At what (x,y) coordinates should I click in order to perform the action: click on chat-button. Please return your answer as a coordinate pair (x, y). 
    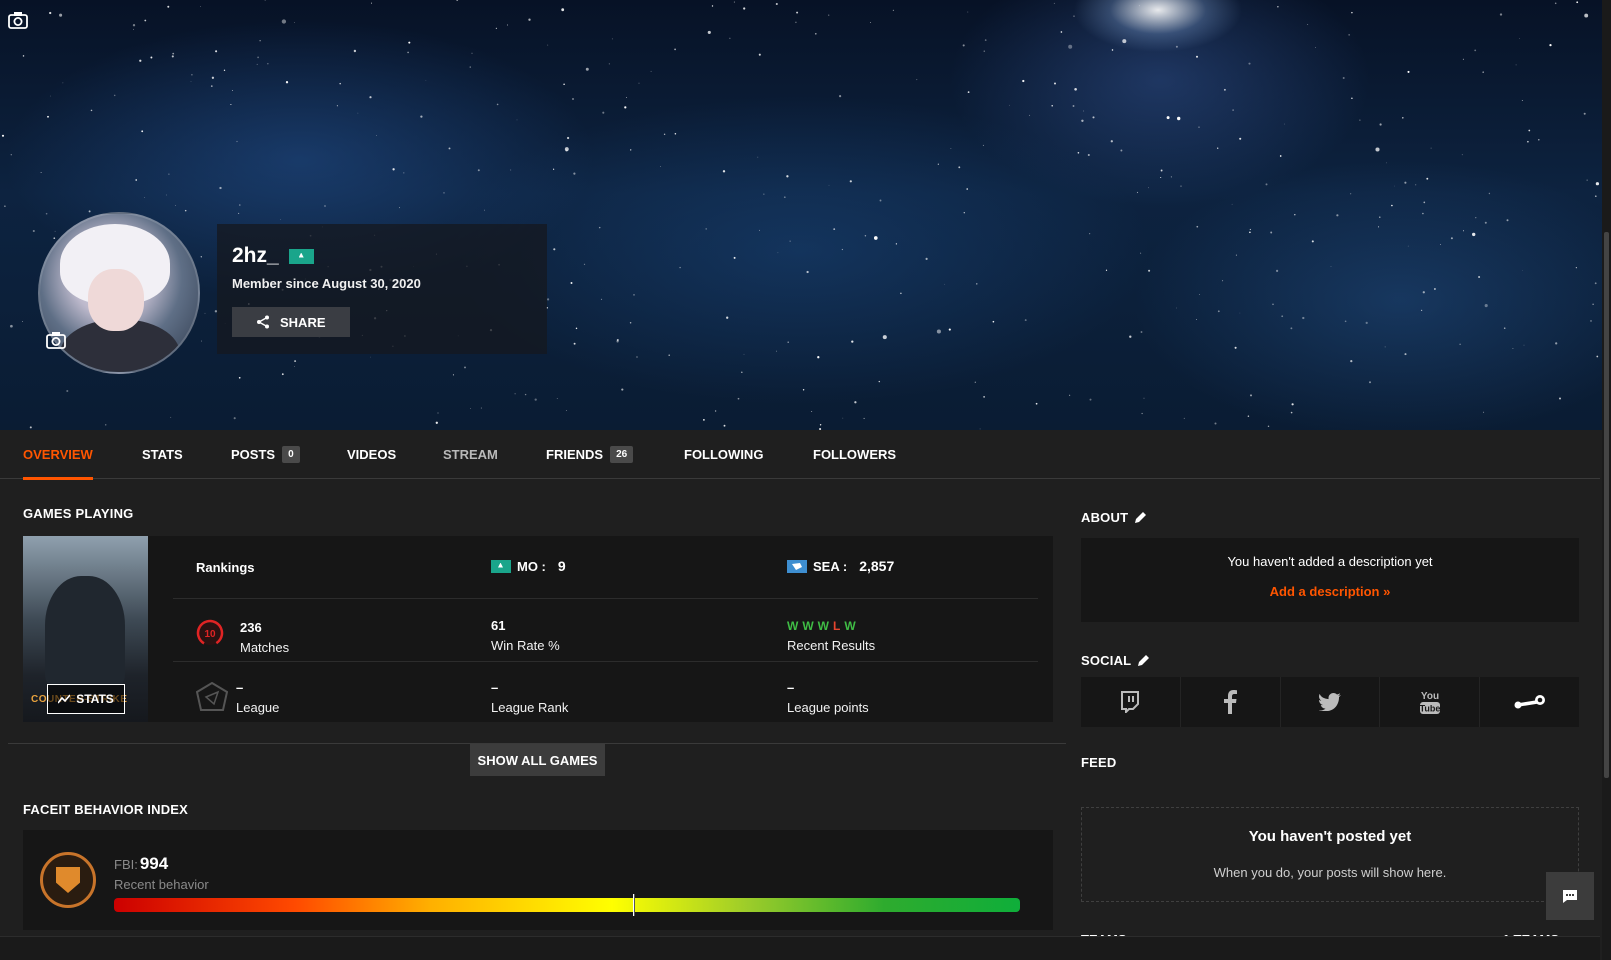
    Looking at the image, I should click on (1570, 896).